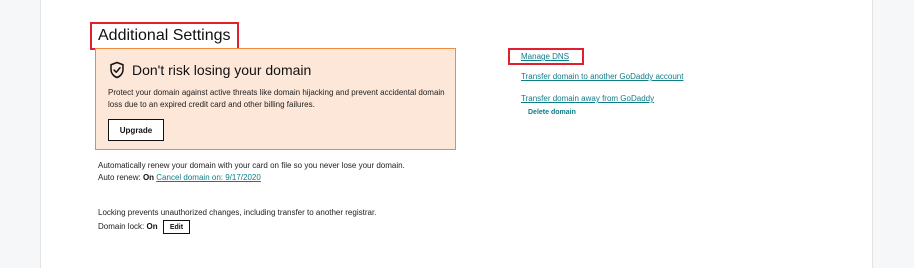  Describe the element at coordinates (545, 57) in the screenshot. I see `manage-dns-link: Manage DNS` at that location.